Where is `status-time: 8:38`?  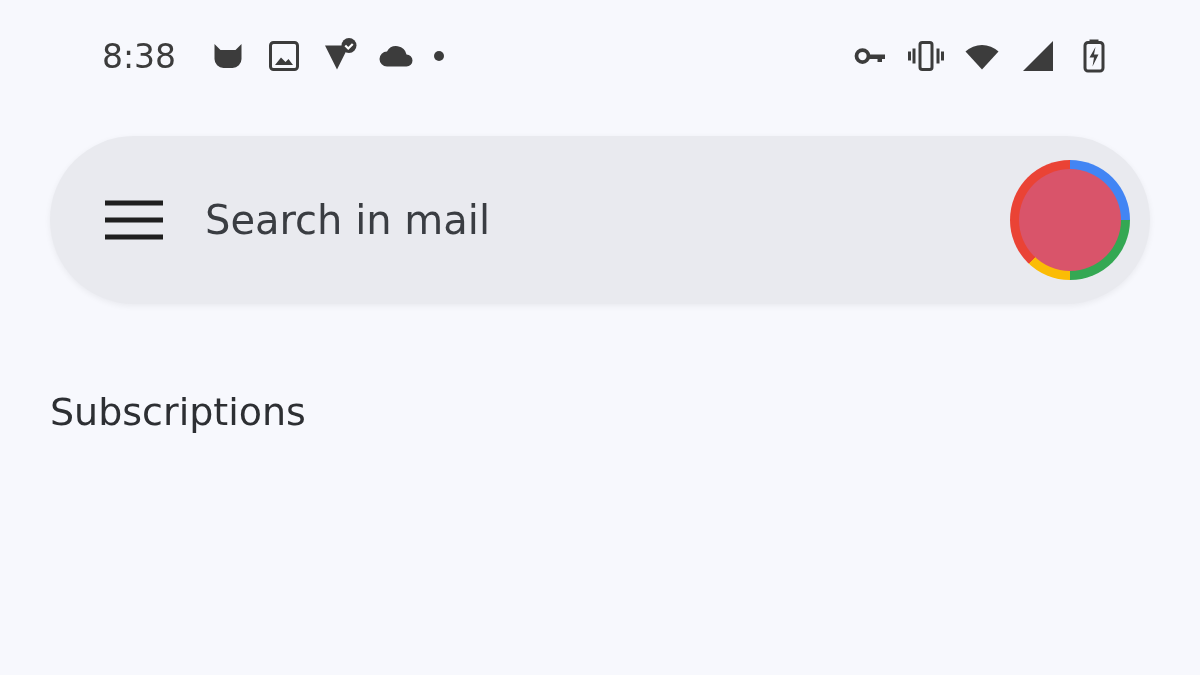
status-time: 8:38 is located at coordinates (139, 56).